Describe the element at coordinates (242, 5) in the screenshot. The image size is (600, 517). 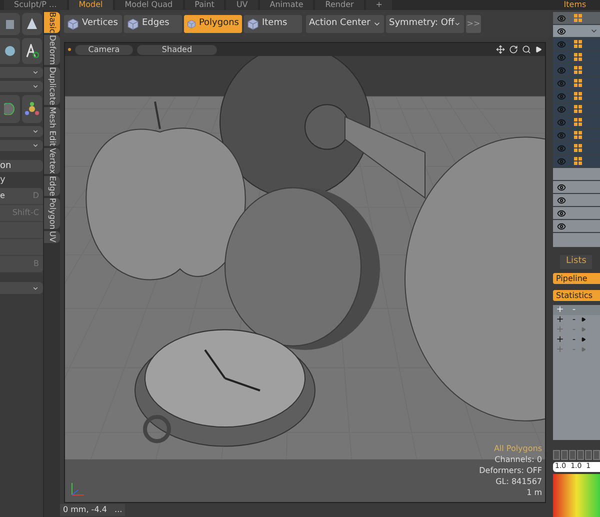
I see `layout-tab: UV` at that location.